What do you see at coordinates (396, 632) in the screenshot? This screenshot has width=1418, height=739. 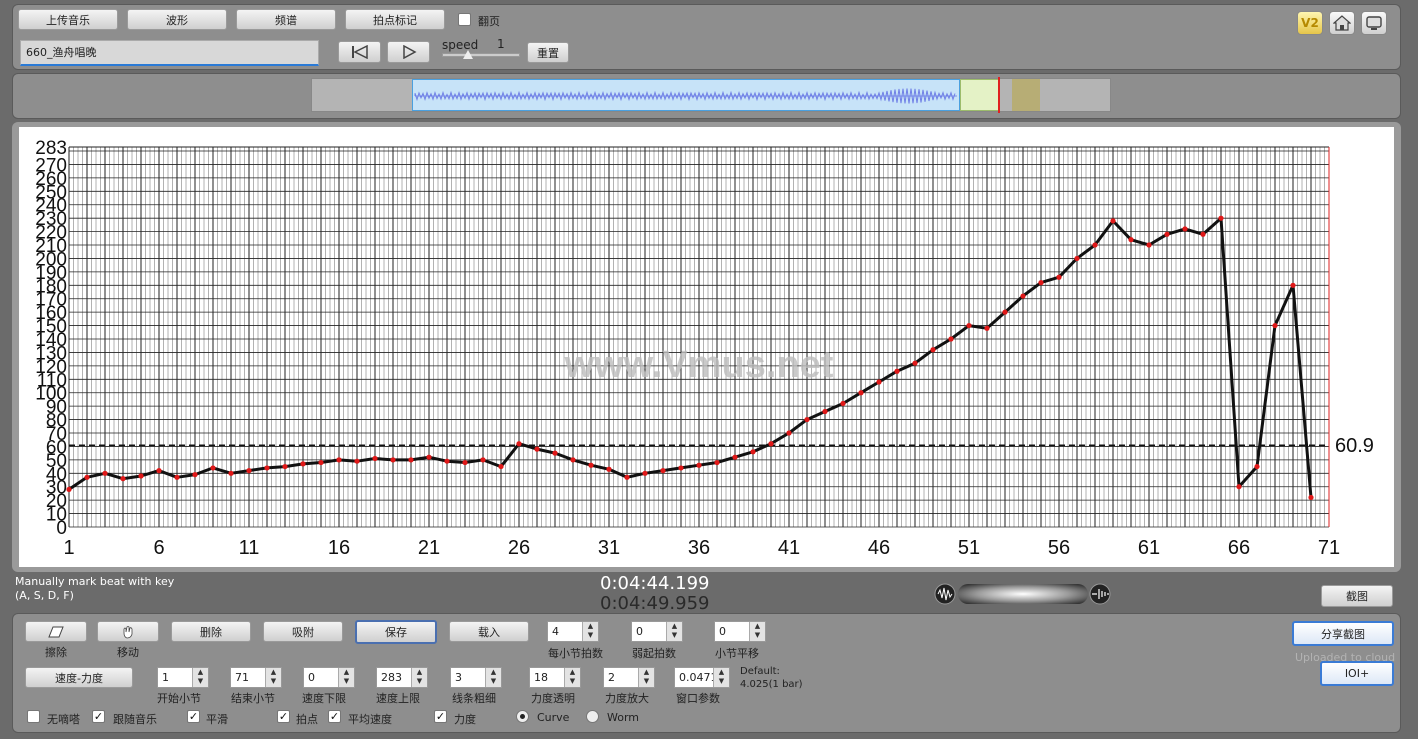 I see `save-button: 保存` at bounding box center [396, 632].